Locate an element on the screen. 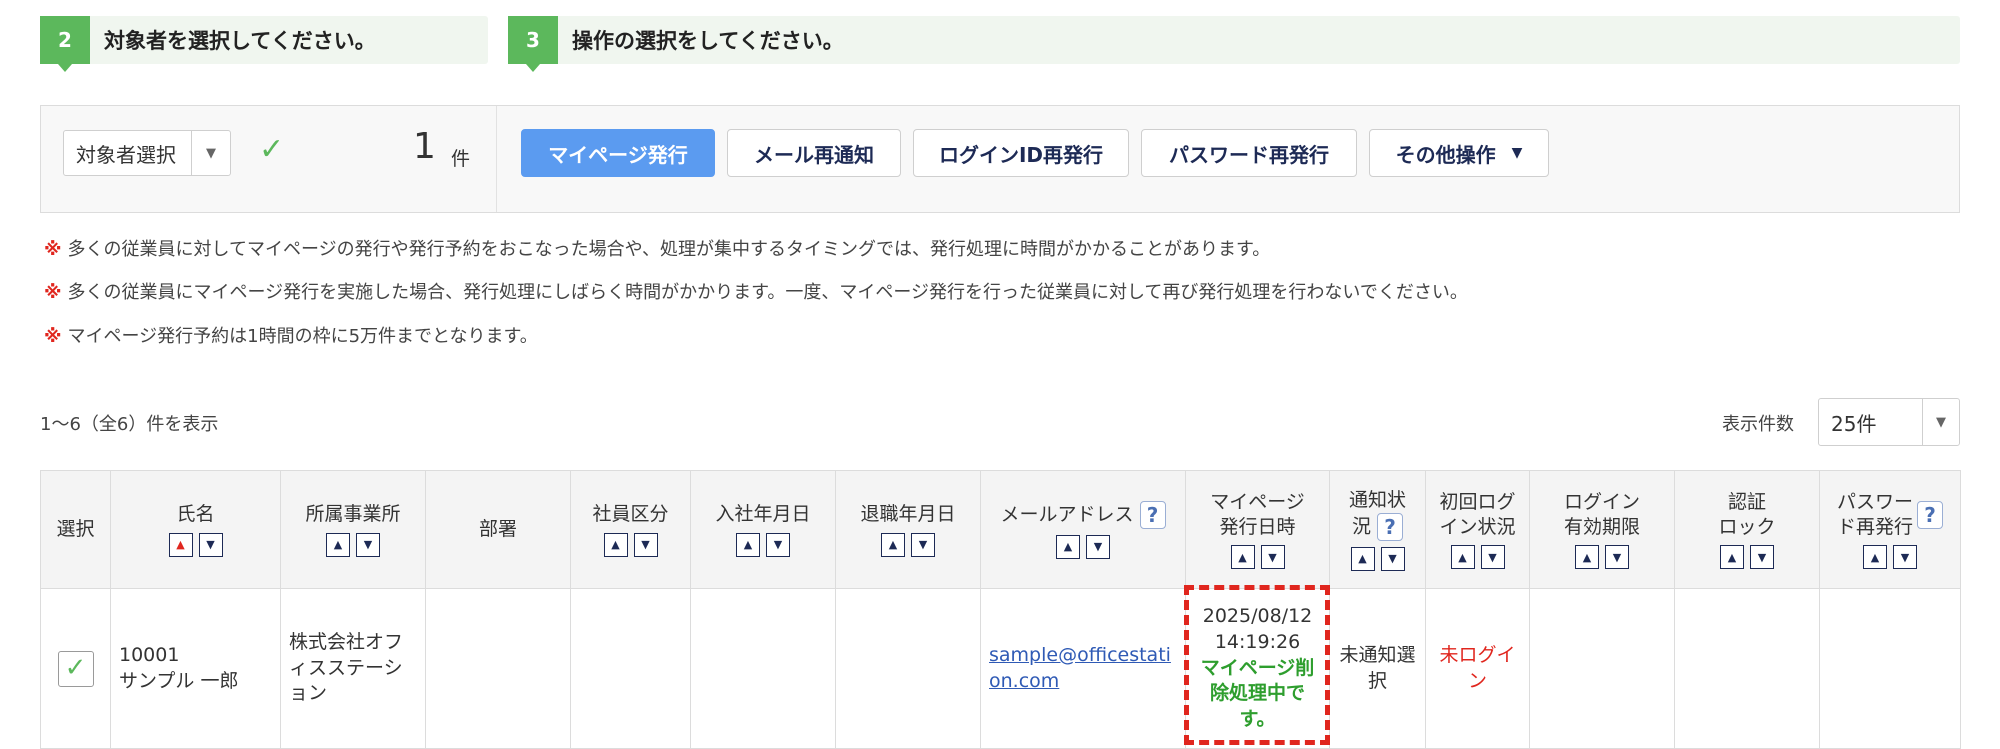  note-3: ※ マイページ発行予約は1時間の枠に5万件までとなります。 is located at coordinates (291, 335).